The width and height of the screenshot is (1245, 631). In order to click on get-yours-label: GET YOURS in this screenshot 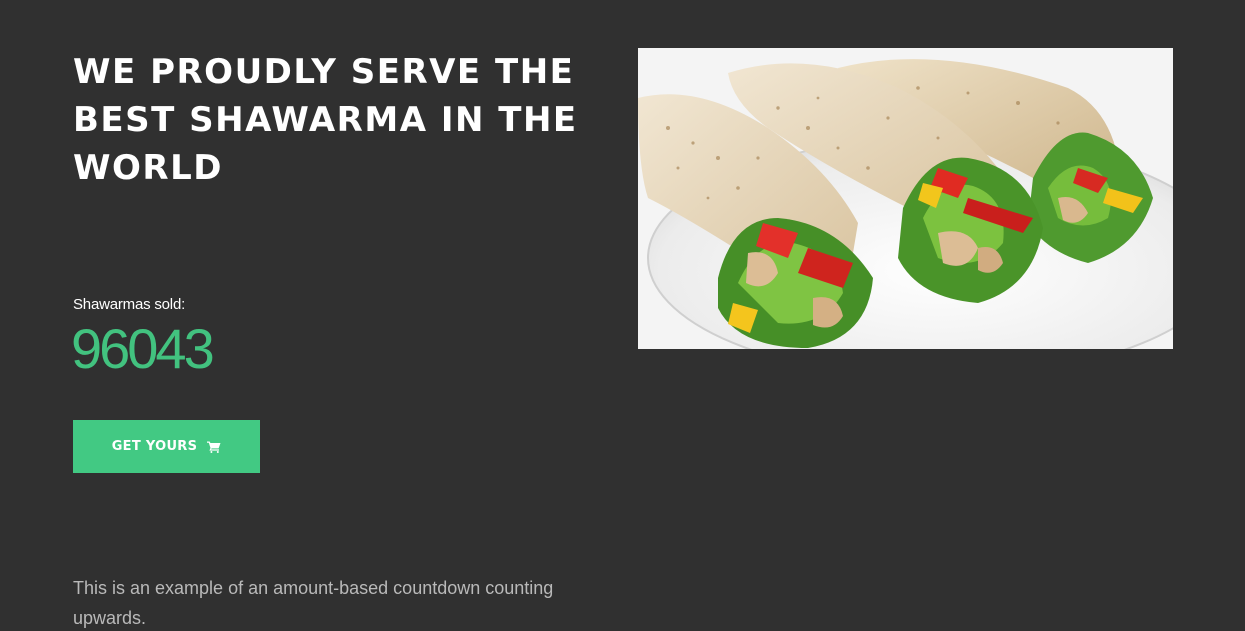, I will do `click(154, 446)`.